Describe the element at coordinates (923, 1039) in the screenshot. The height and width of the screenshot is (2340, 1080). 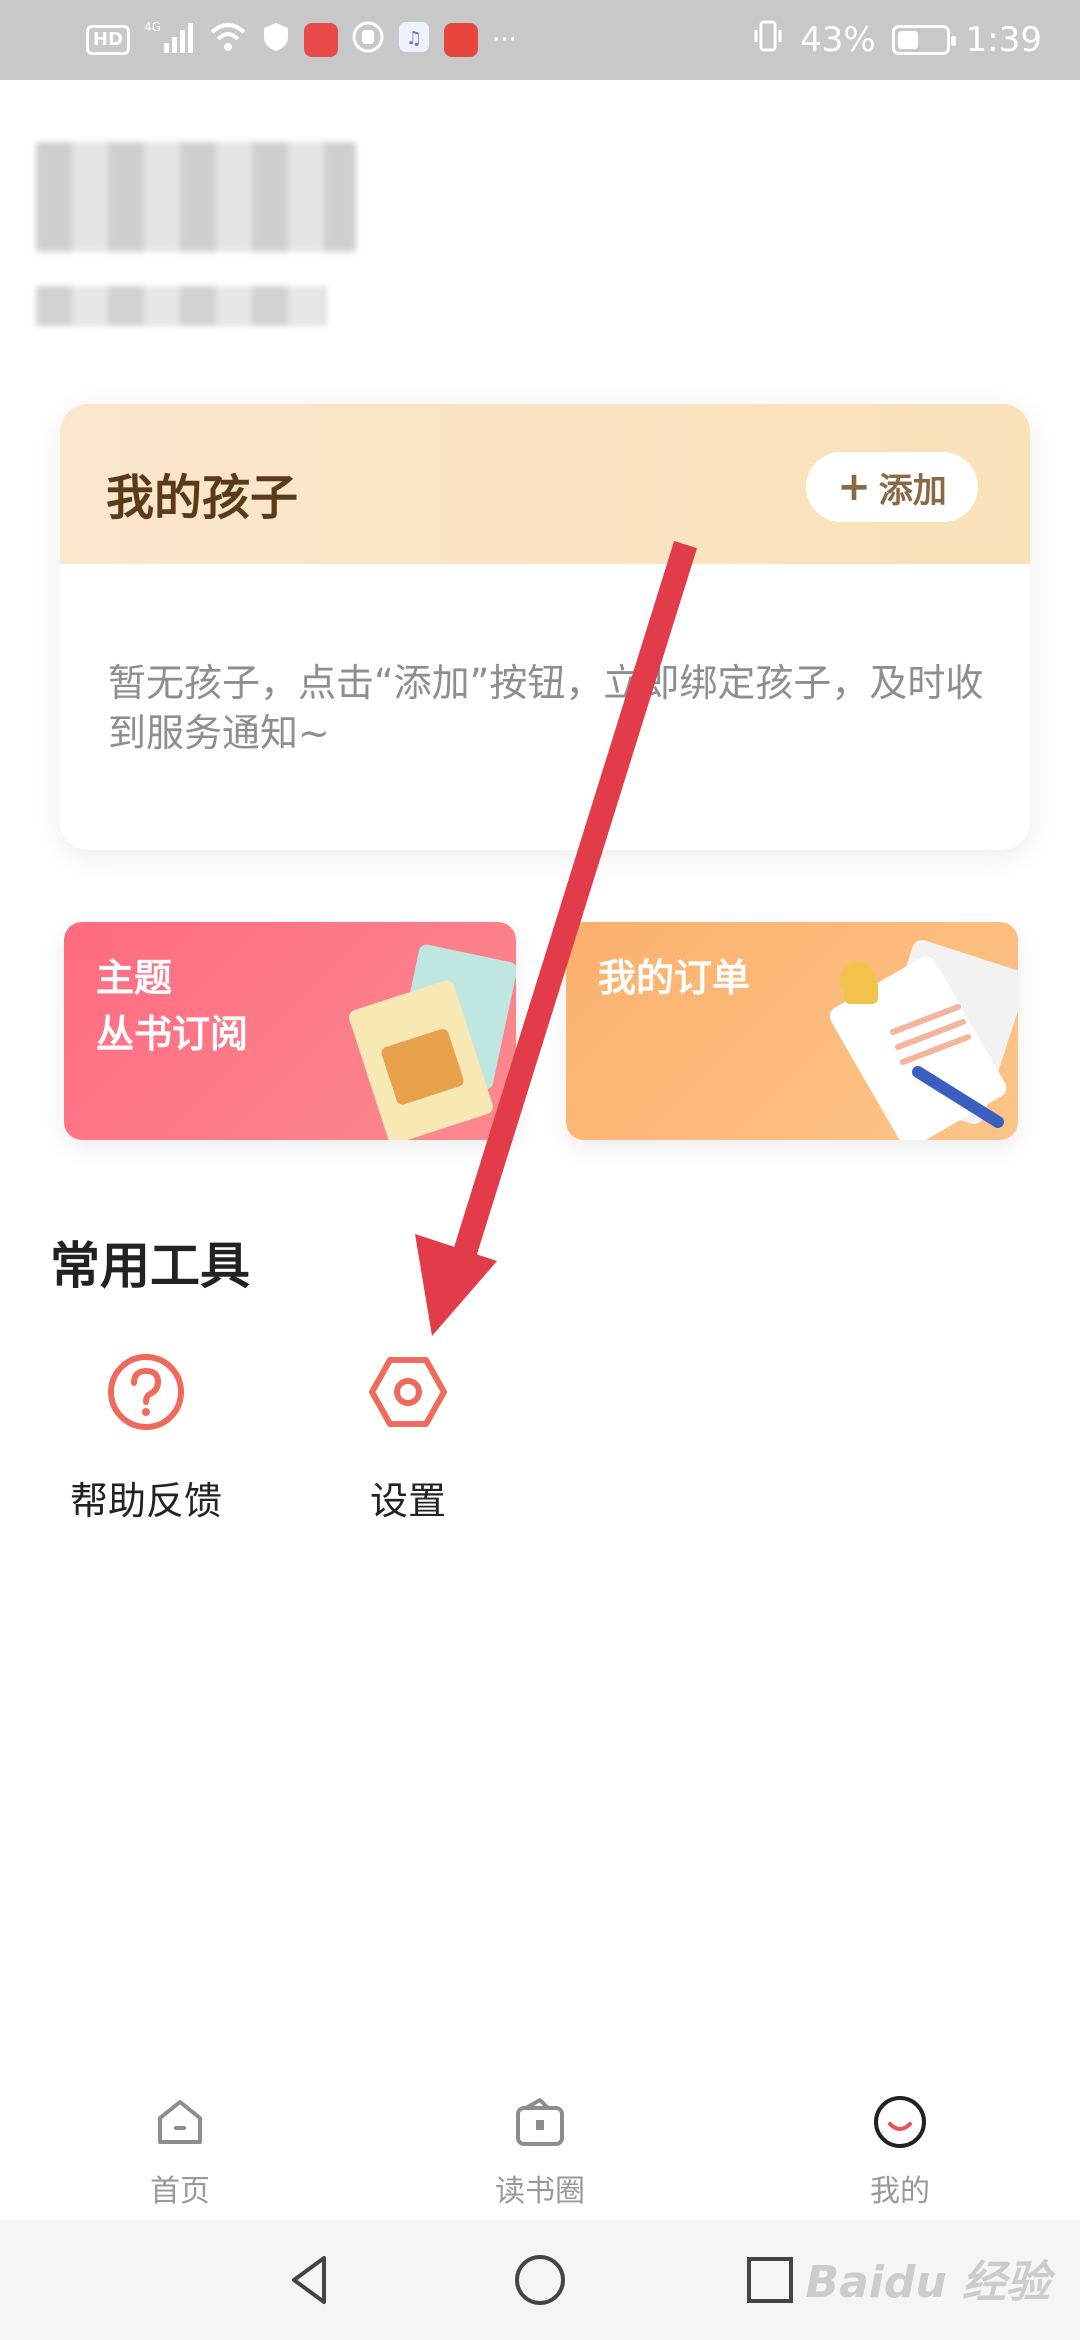
I see `clipboard-pen-icon` at that location.